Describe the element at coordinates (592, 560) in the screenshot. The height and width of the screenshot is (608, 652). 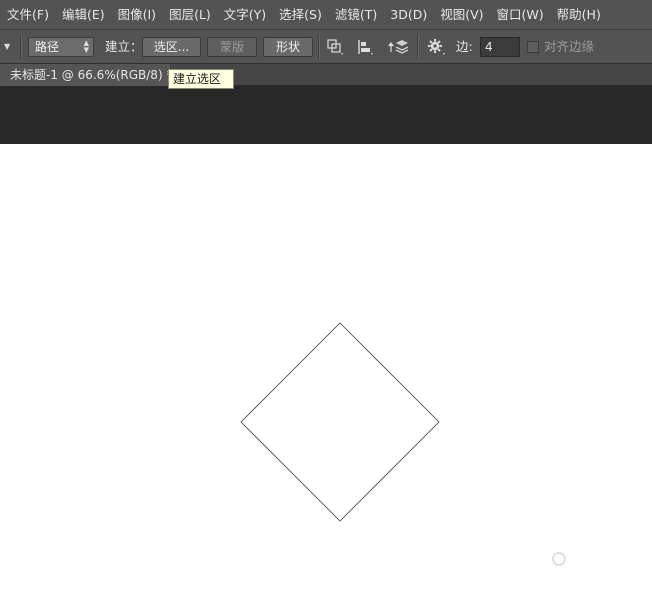
I see `watermark-logo` at that location.